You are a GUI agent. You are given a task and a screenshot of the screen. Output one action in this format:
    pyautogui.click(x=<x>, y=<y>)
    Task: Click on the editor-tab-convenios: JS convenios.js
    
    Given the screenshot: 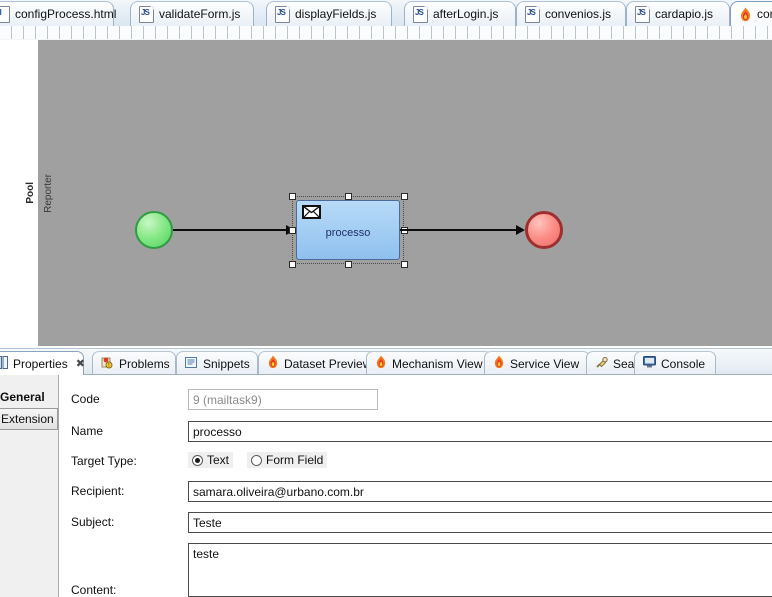 What is the action you would take?
    pyautogui.click(x=571, y=13)
    